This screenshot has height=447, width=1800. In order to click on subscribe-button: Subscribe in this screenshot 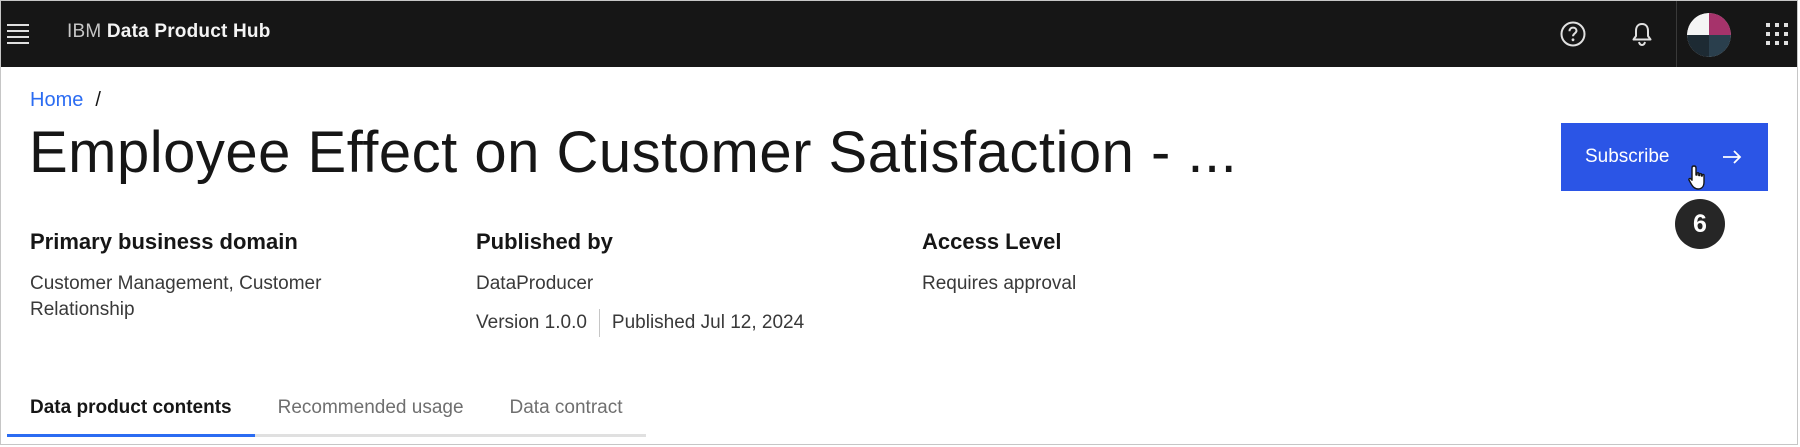, I will do `click(1664, 157)`.